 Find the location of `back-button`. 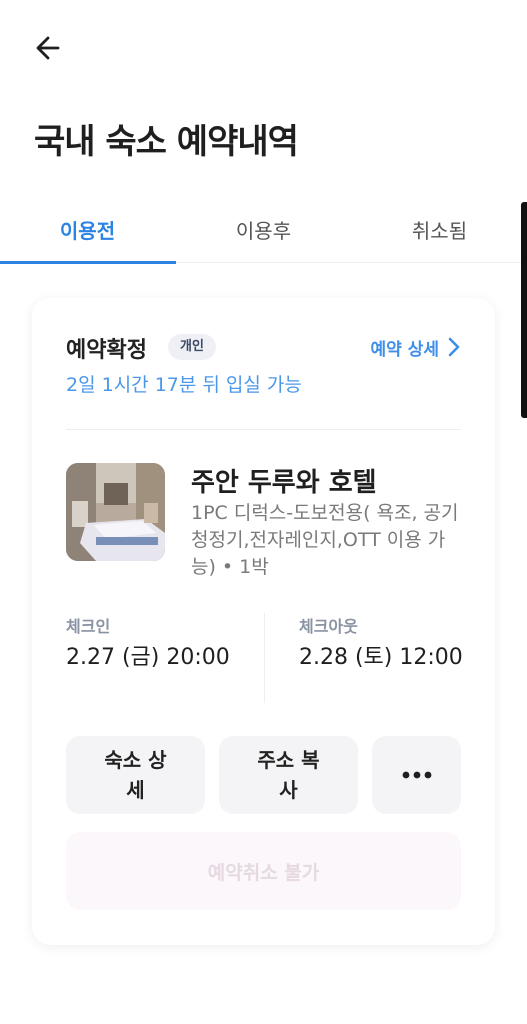

back-button is located at coordinates (48, 48).